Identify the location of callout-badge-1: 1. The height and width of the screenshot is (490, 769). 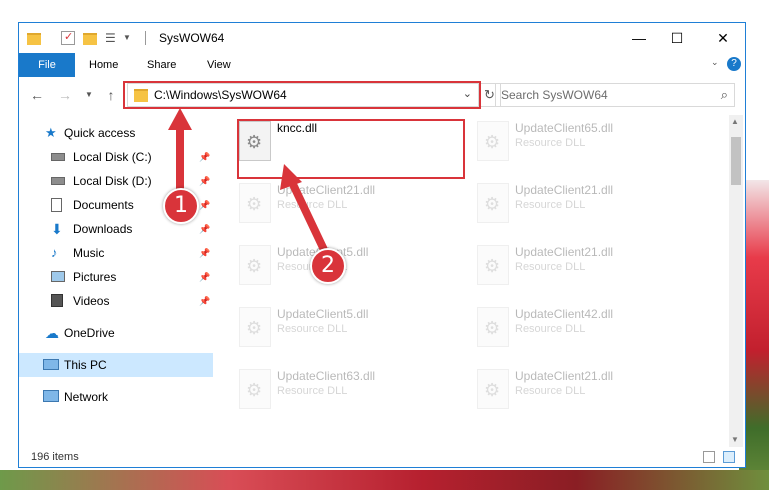
(181, 206).